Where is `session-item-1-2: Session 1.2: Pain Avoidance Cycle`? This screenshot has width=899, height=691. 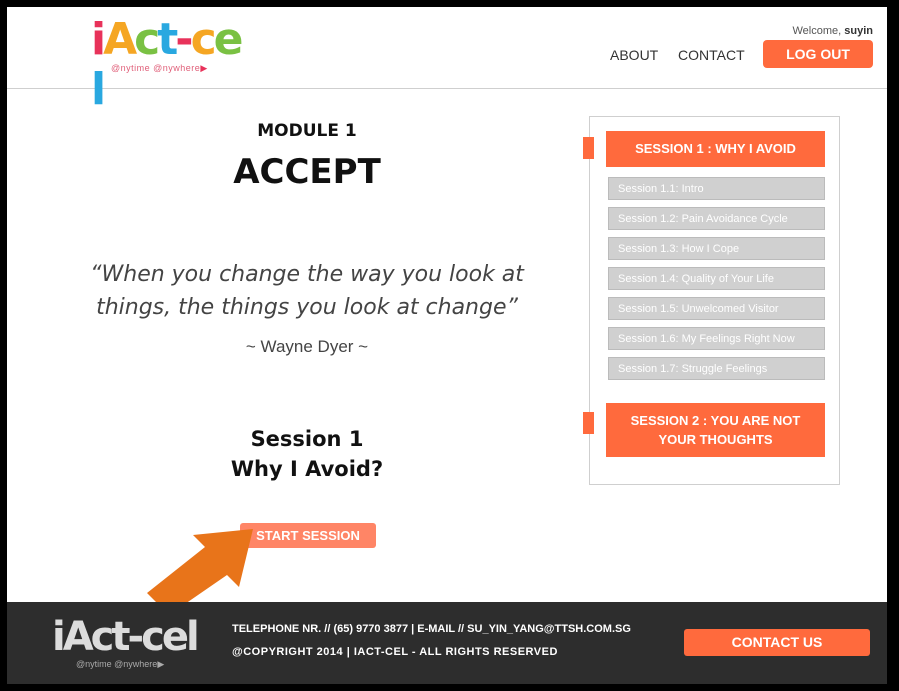
session-item-1-2: Session 1.2: Pain Avoidance Cycle is located at coordinates (716, 218).